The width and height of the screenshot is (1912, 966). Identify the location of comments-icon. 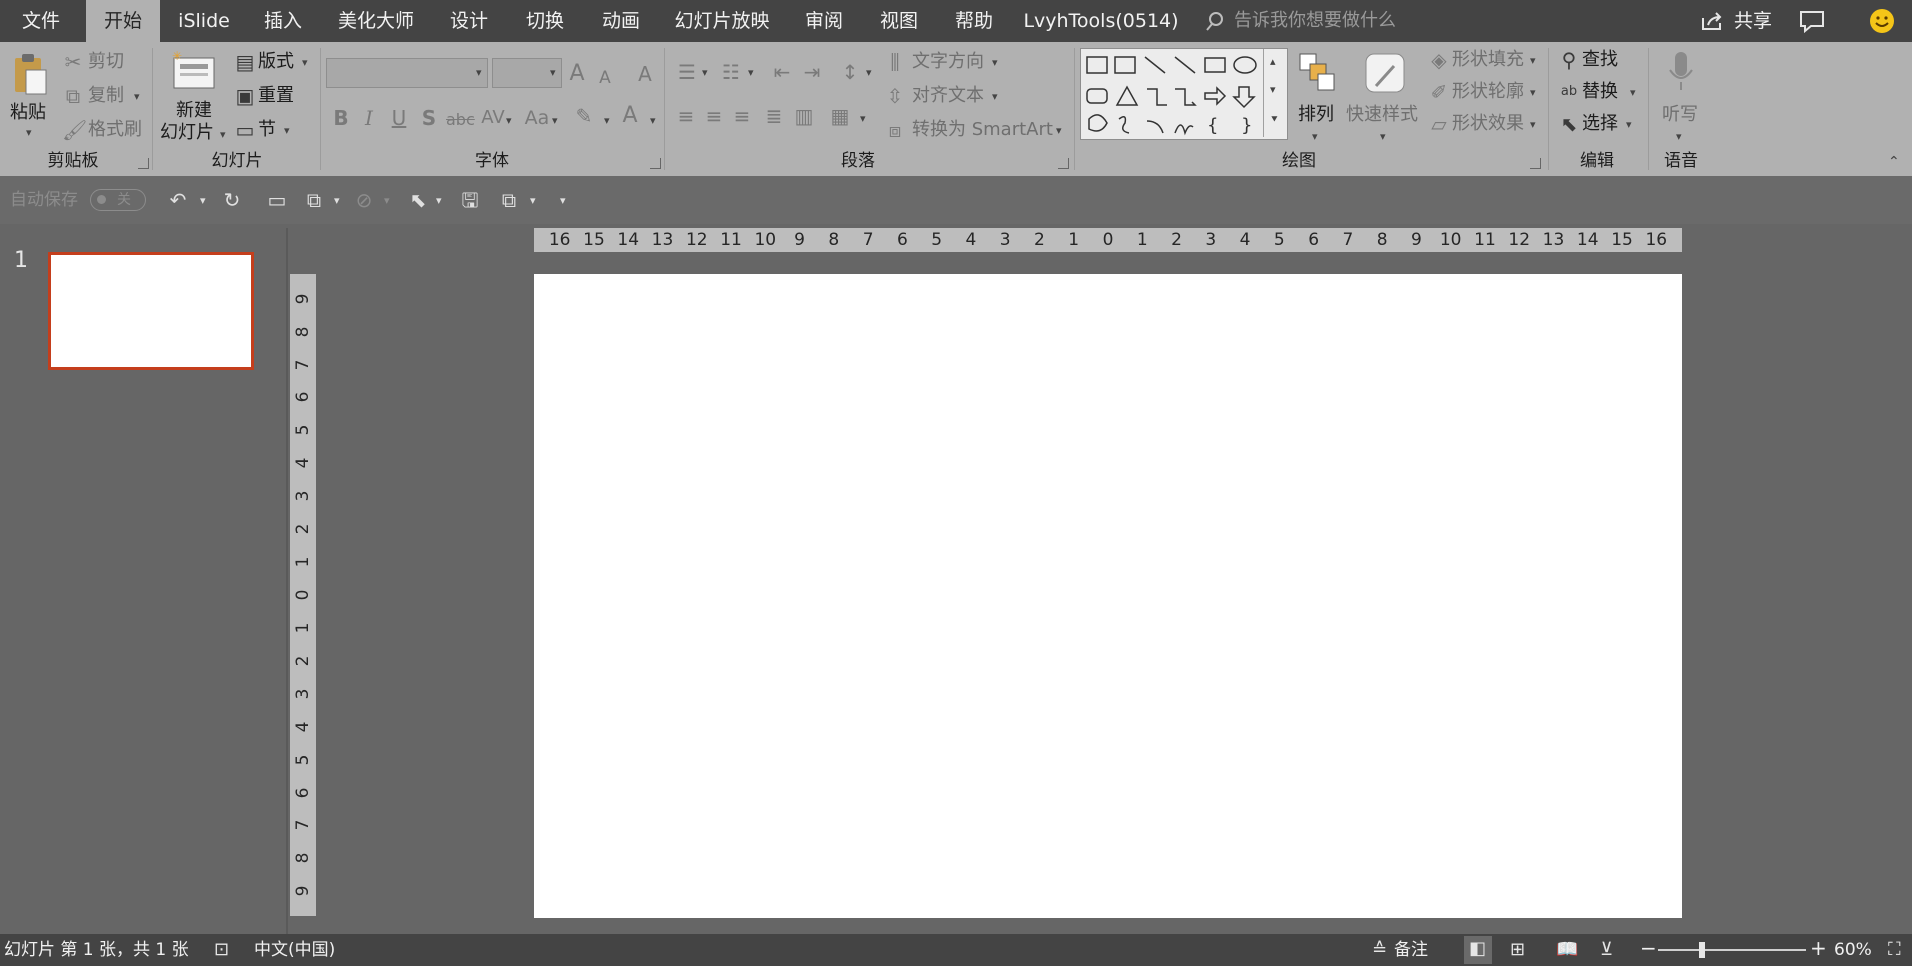
(1812, 21).